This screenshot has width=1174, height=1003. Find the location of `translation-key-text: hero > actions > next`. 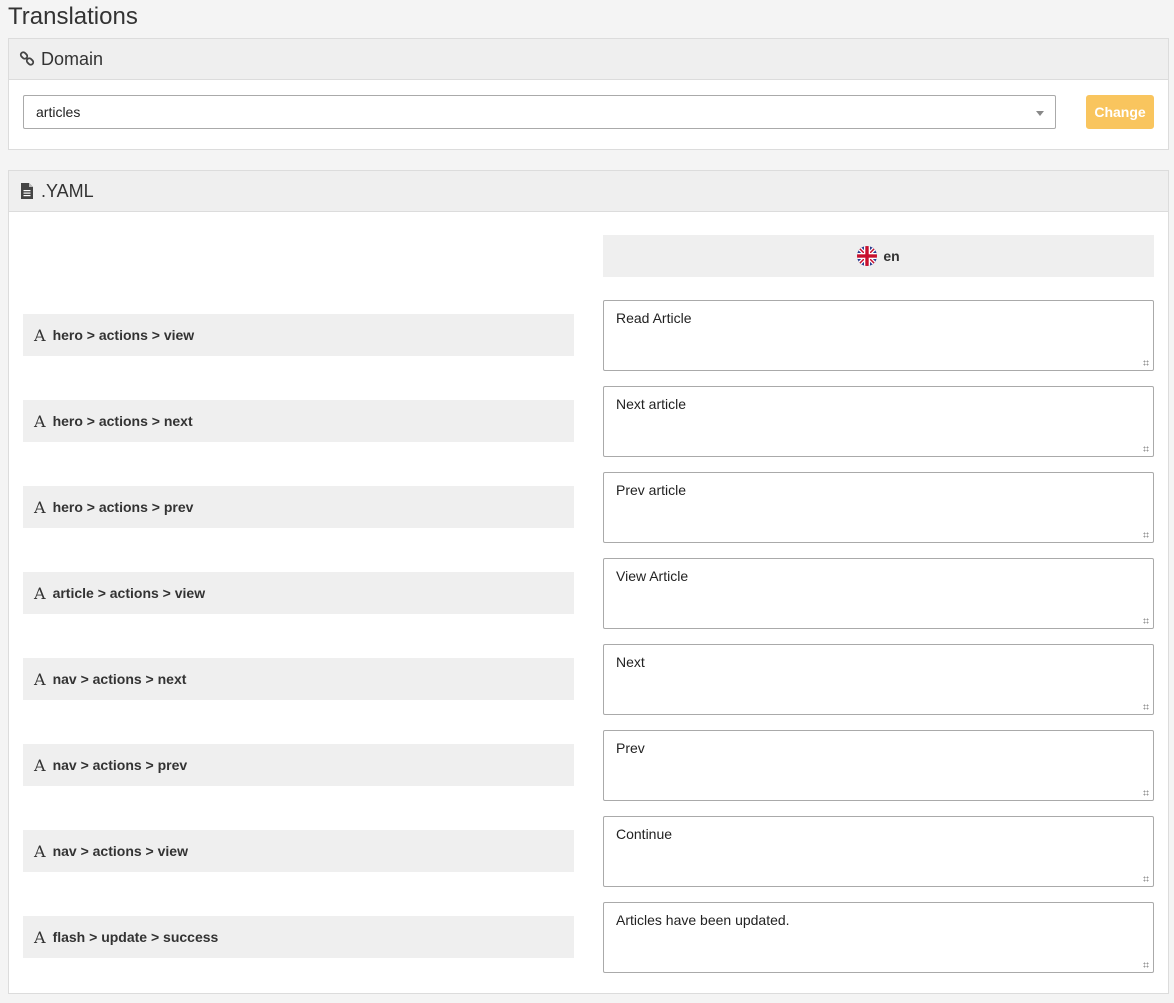

translation-key-text: hero > actions > next is located at coordinates (122, 421).